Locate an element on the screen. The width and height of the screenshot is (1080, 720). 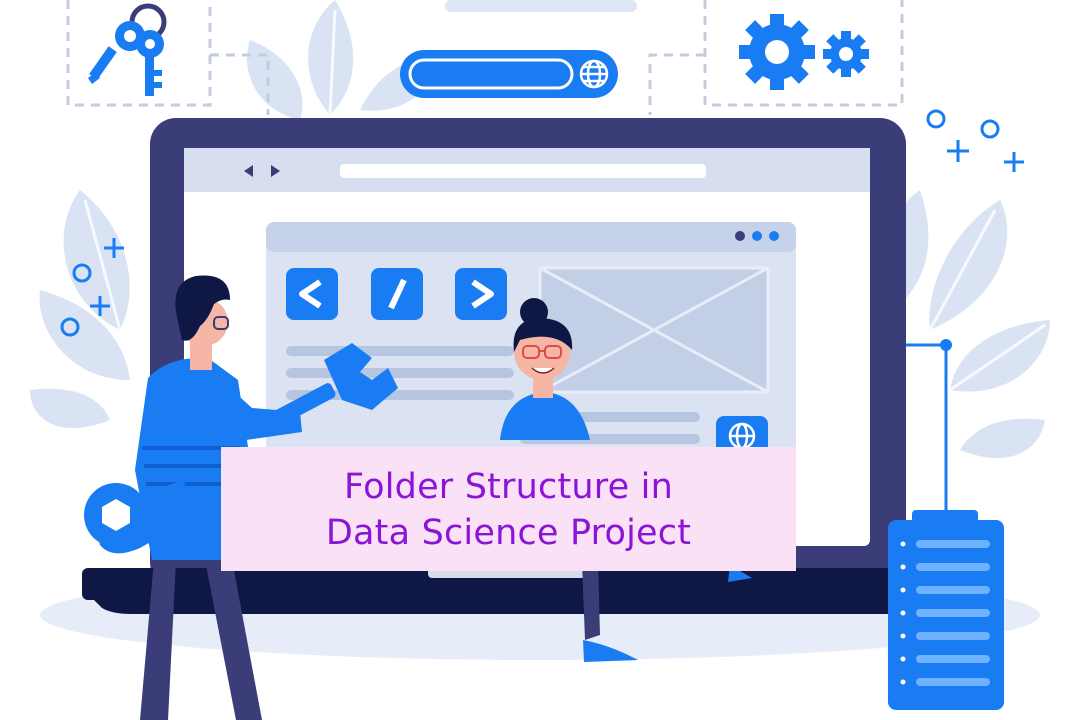
top-bar-strip is located at coordinates (541, 6).